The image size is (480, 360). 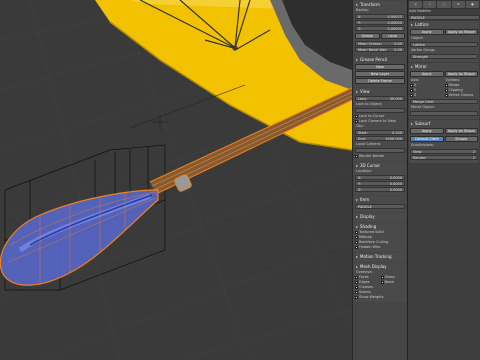 I want to click on cursor-z-field: Z: 0.0000, so click(x=380, y=189).